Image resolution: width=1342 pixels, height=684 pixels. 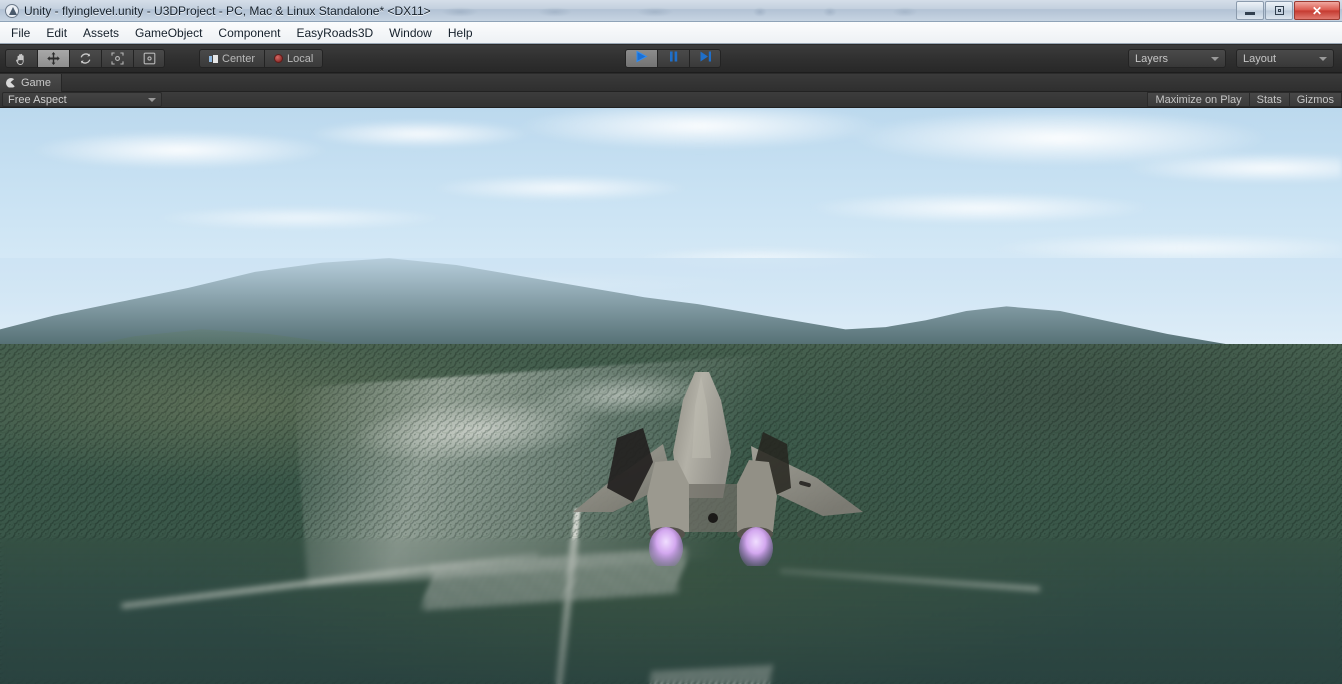 I want to click on play-button, so click(x=641, y=58).